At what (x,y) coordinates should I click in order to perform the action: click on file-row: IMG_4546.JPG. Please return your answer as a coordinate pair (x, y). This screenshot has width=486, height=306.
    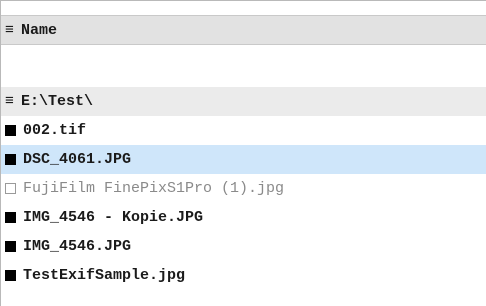
    Looking at the image, I should click on (243, 246).